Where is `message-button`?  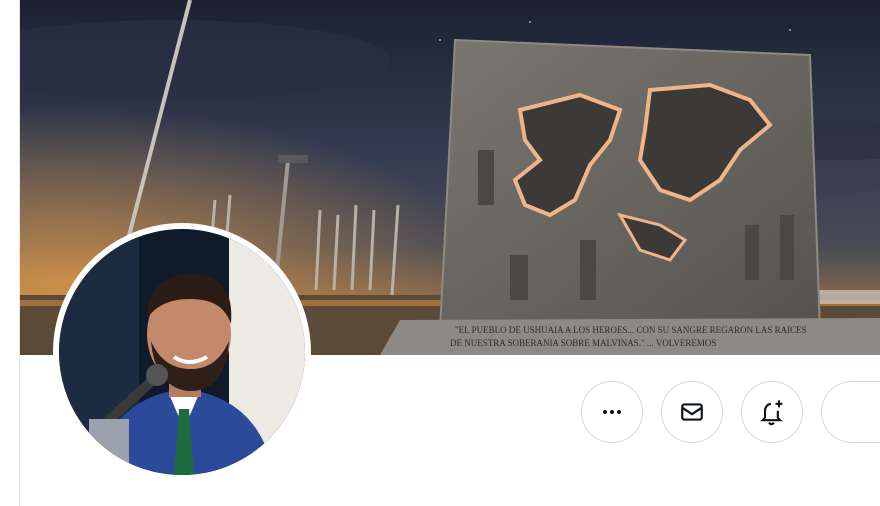 message-button is located at coordinates (692, 412).